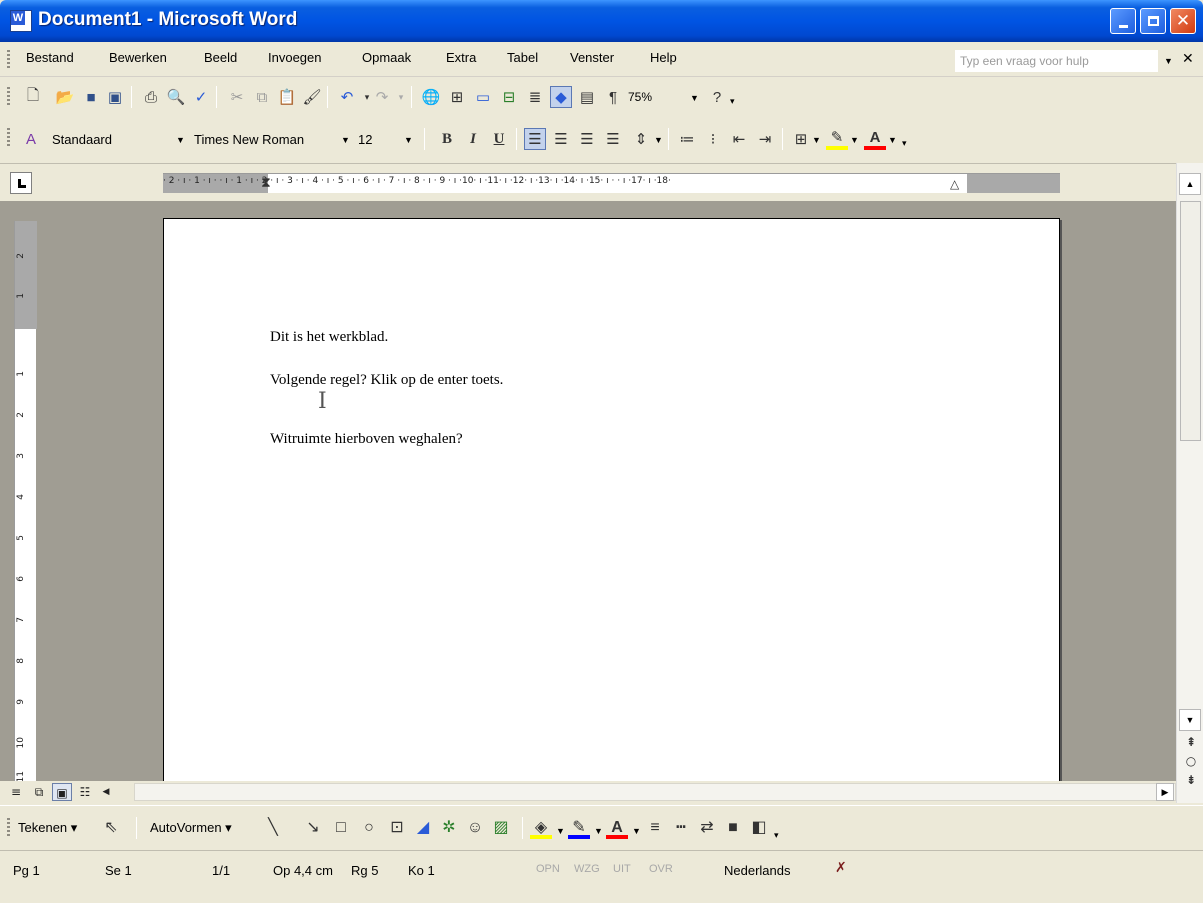 The height and width of the screenshot is (903, 1203). Describe the element at coordinates (85, 792) in the screenshot. I see `outline-view-icon: ☷` at that location.